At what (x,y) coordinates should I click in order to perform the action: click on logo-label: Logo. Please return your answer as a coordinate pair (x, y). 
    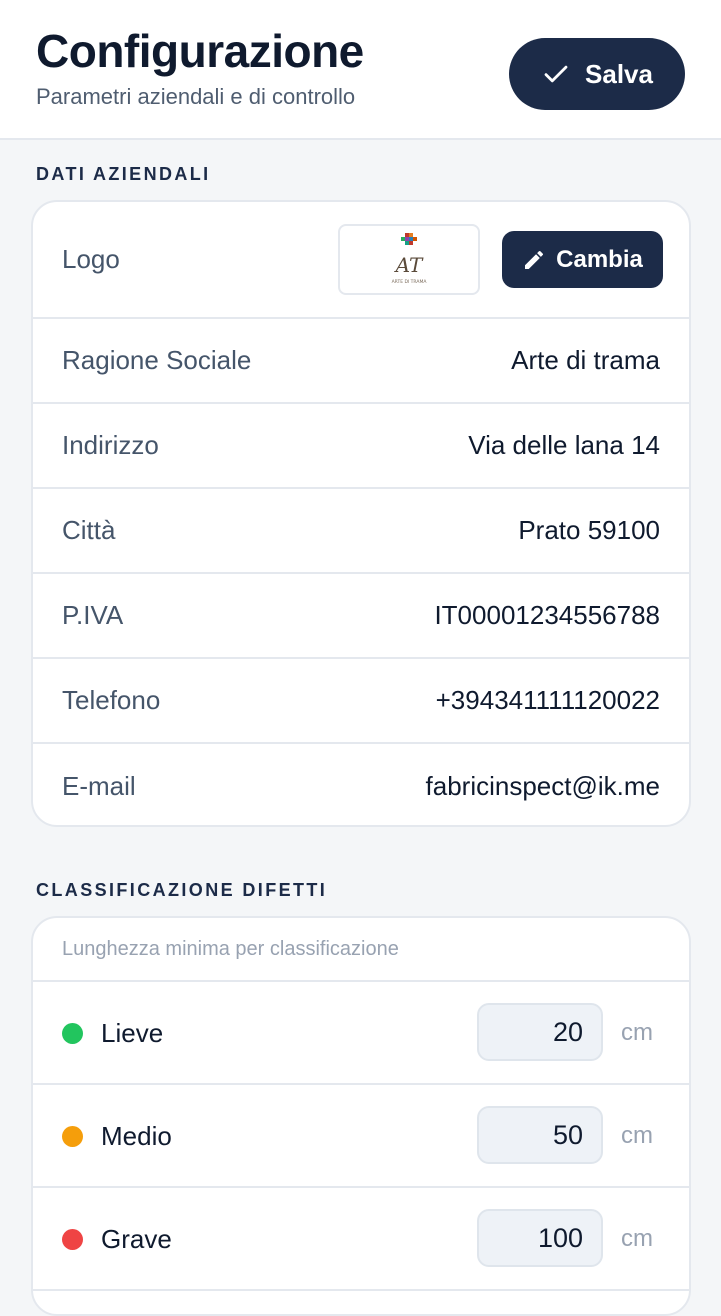
    Looking at the image, I should click on (91, 259).